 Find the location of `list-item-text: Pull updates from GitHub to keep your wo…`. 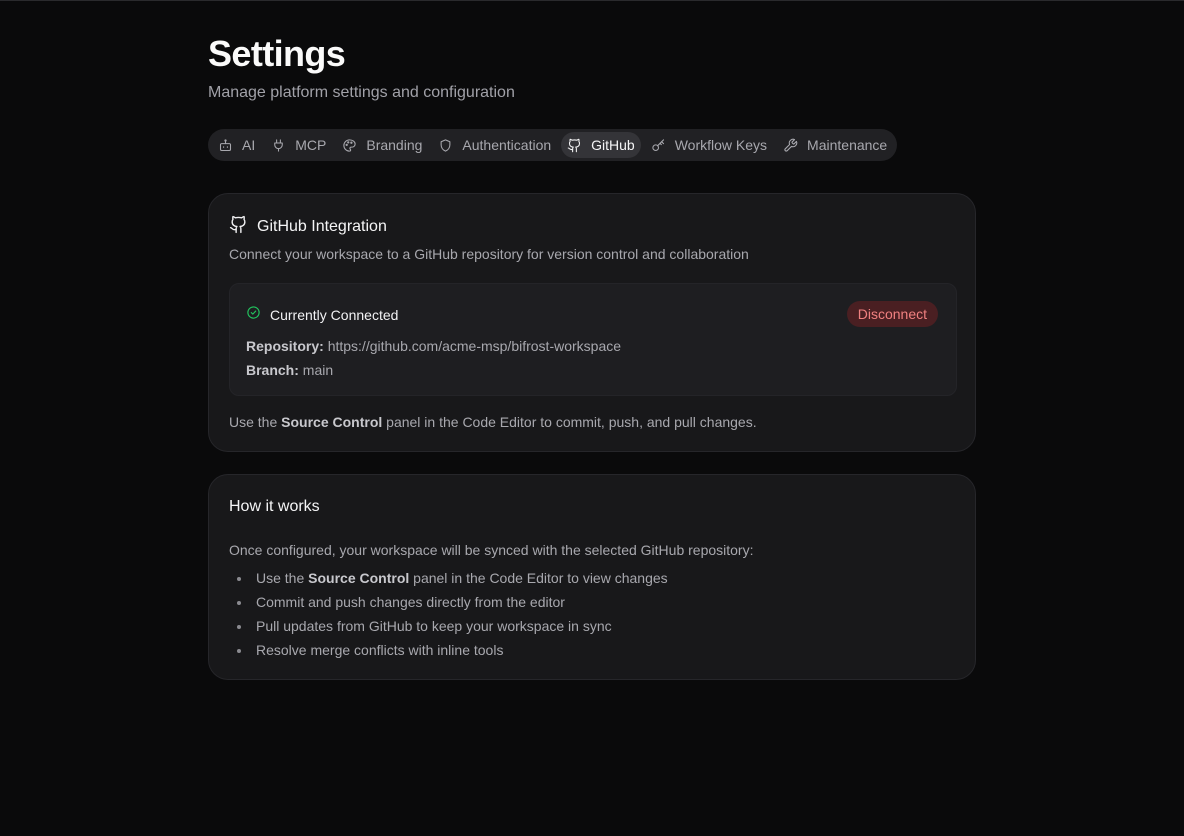

list-item-text: Pull updates from GitHub to keep your wo… is located at coordinates (434, 626).